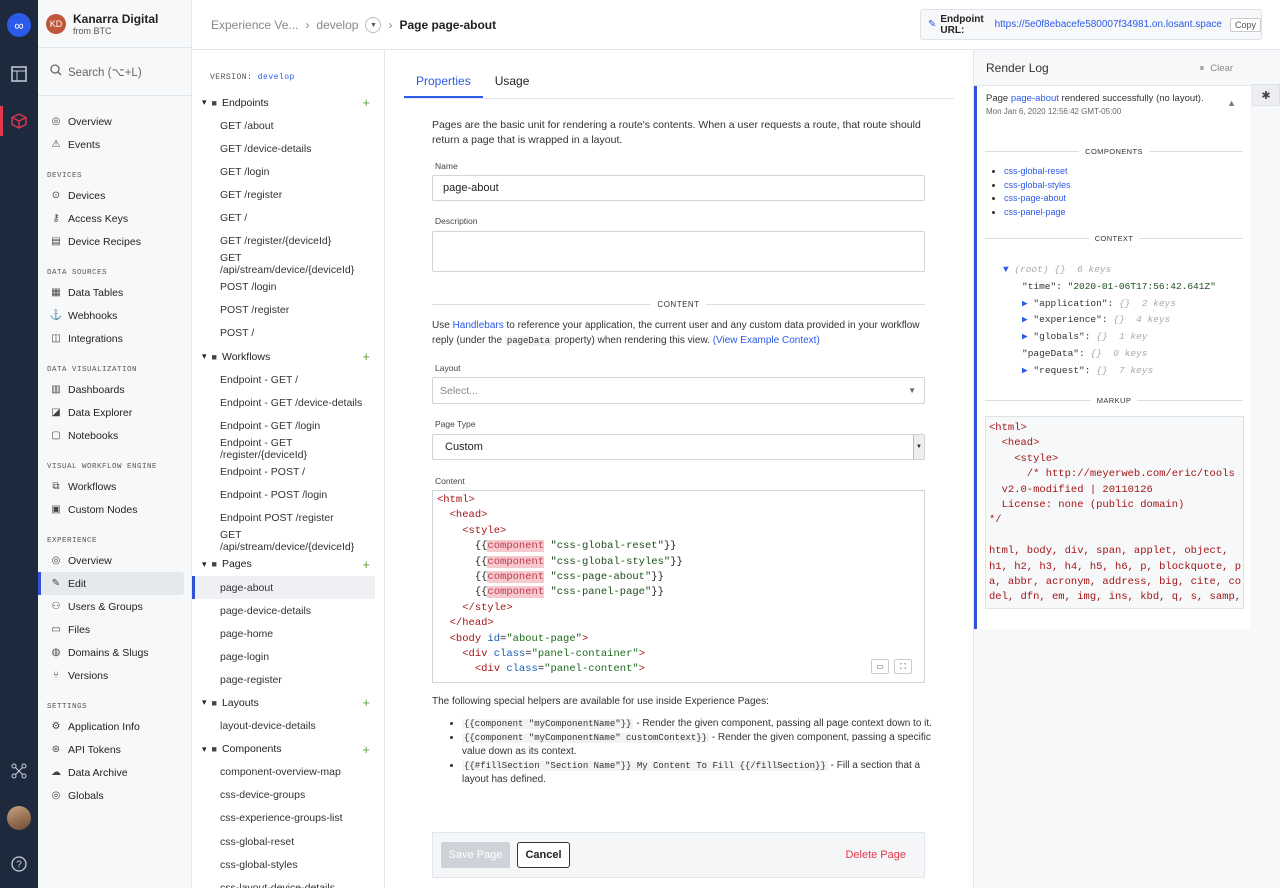  I want to click on tree-folder-components: ▾ ■ Components +, so click(288, 749).